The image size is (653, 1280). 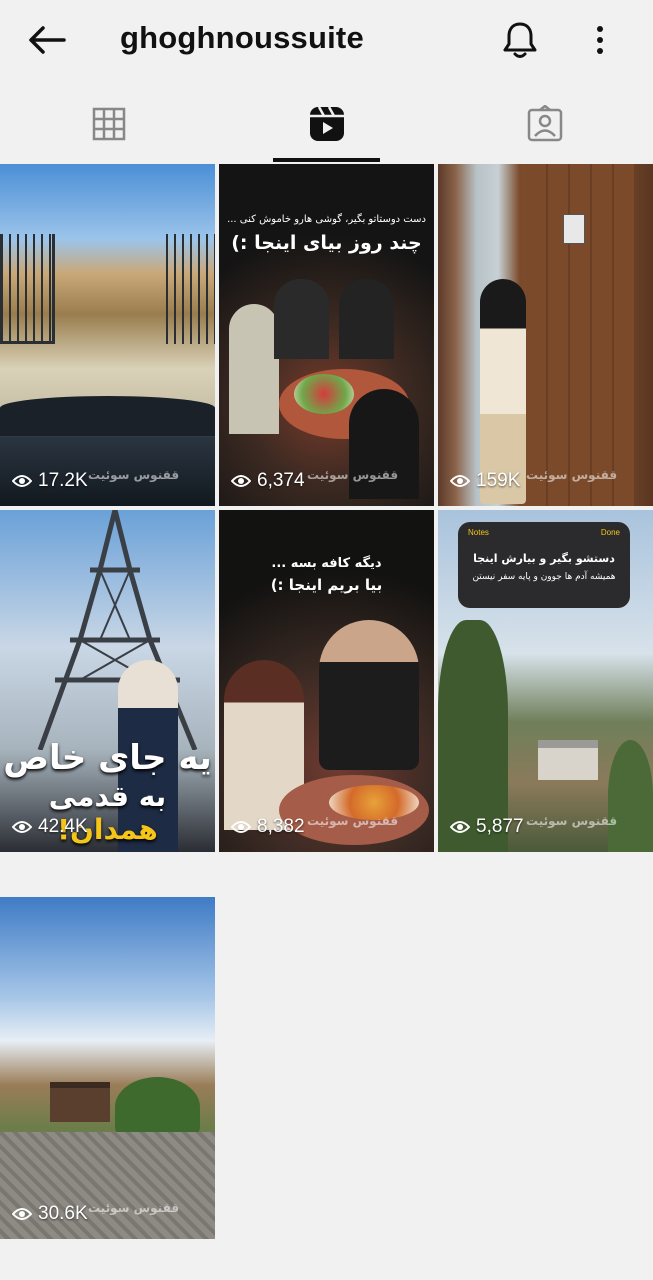 I want to click on arrow-left-icon, so click(x=47, y=40).